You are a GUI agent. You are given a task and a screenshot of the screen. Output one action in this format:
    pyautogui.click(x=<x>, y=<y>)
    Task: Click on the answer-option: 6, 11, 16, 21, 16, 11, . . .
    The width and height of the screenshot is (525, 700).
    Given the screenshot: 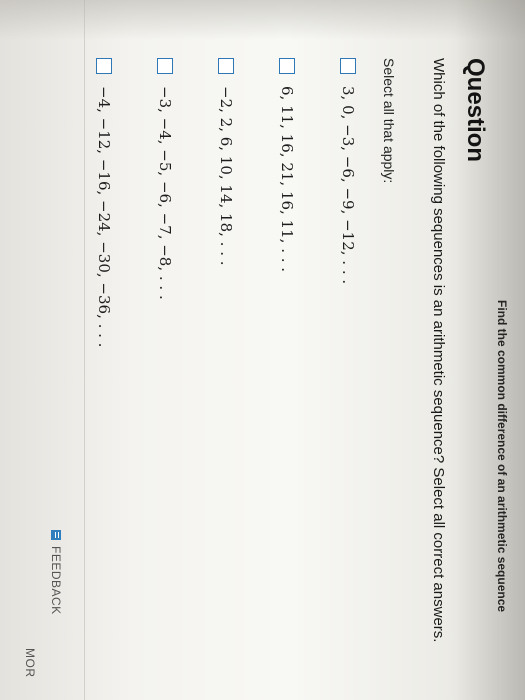 What is the action you would take?
    pyautogui.click(x=287, y=202)
    